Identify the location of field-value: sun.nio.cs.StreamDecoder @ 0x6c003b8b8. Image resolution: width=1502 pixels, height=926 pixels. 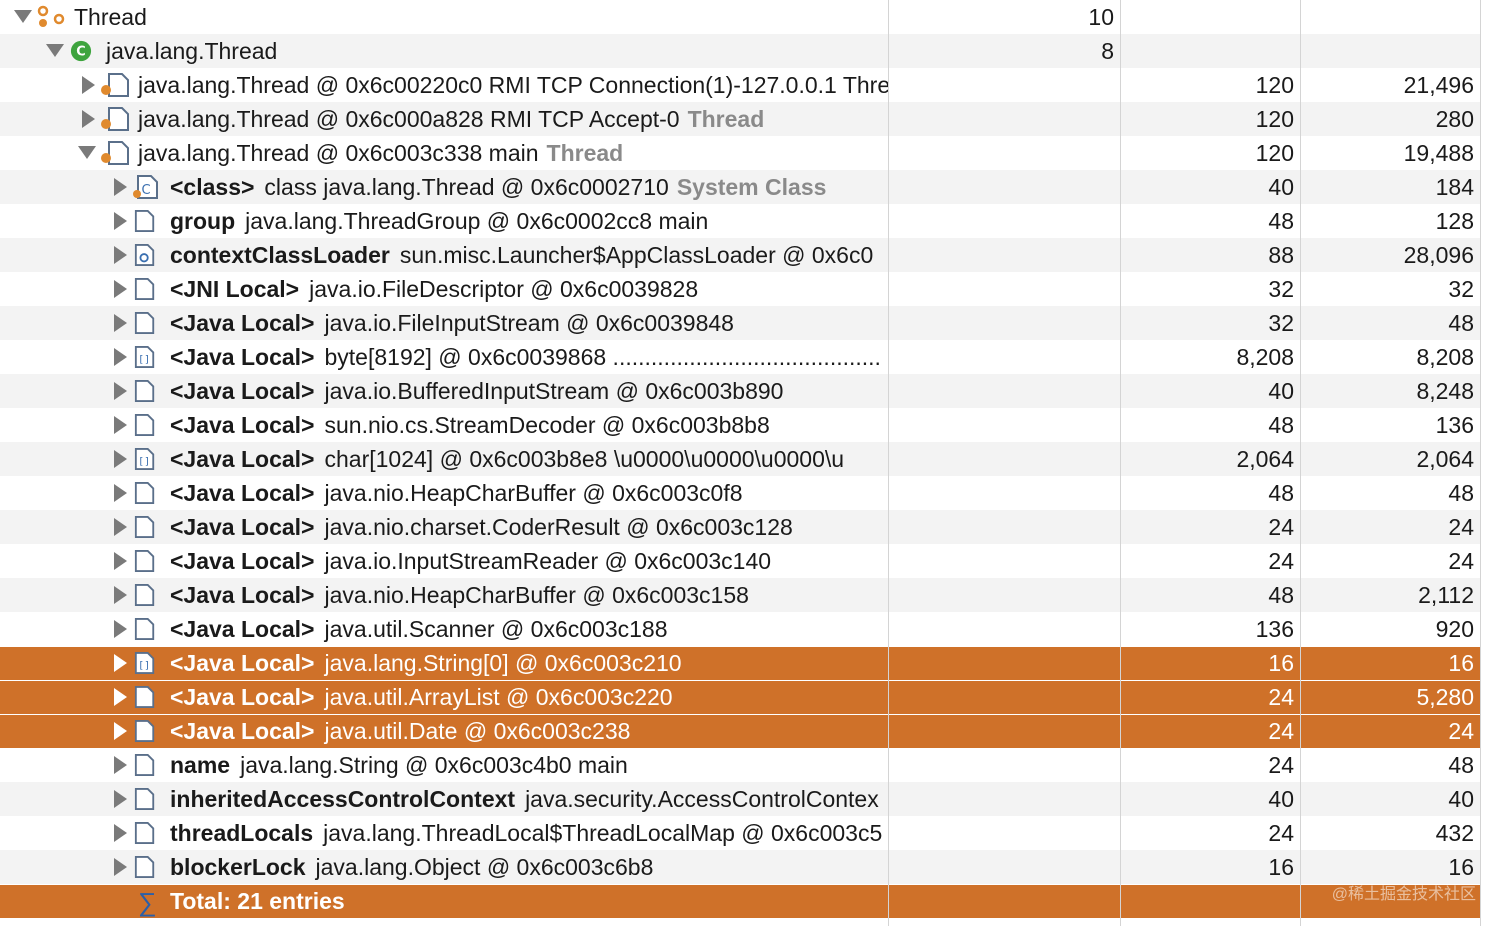
(547, 424).